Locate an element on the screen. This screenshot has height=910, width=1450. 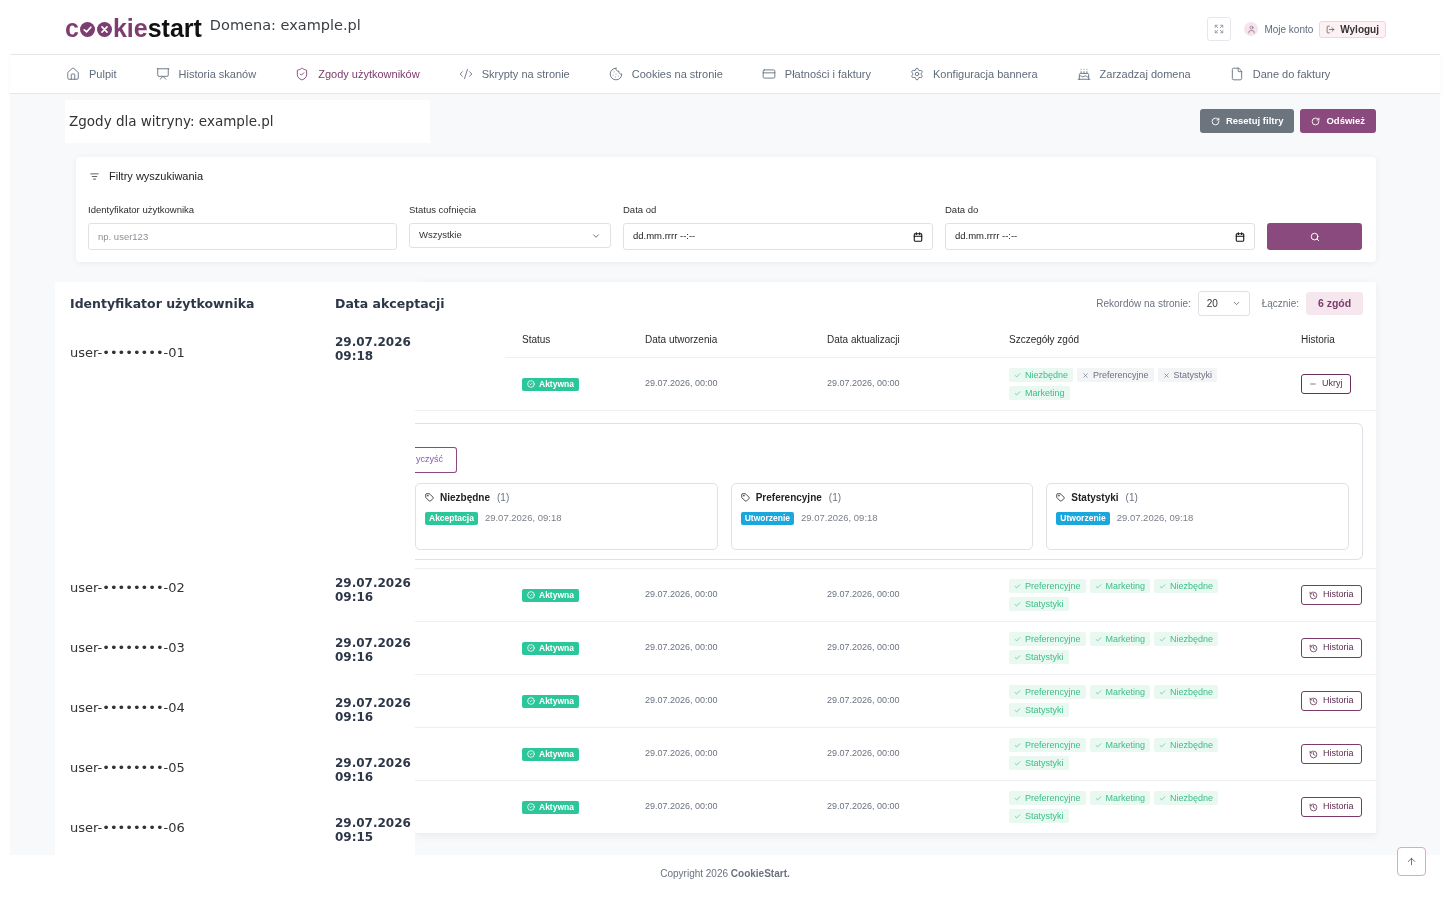
account-link: Moje konto is located at coordinates (1289, 29).